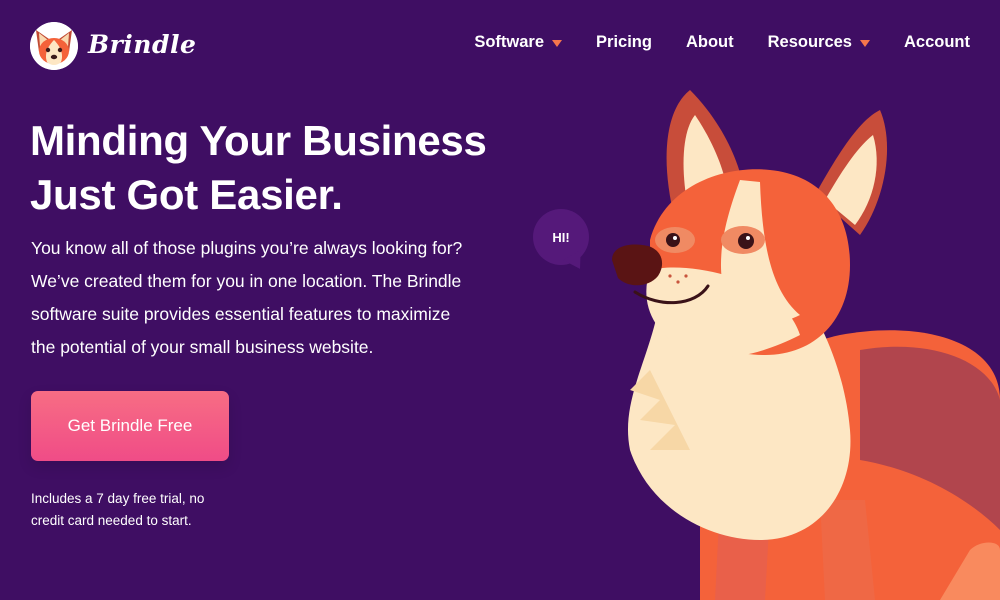  Describe the element at coordinates (561, 237) in the screenshot. I see `speech-bubble-text: HI!` at that location.